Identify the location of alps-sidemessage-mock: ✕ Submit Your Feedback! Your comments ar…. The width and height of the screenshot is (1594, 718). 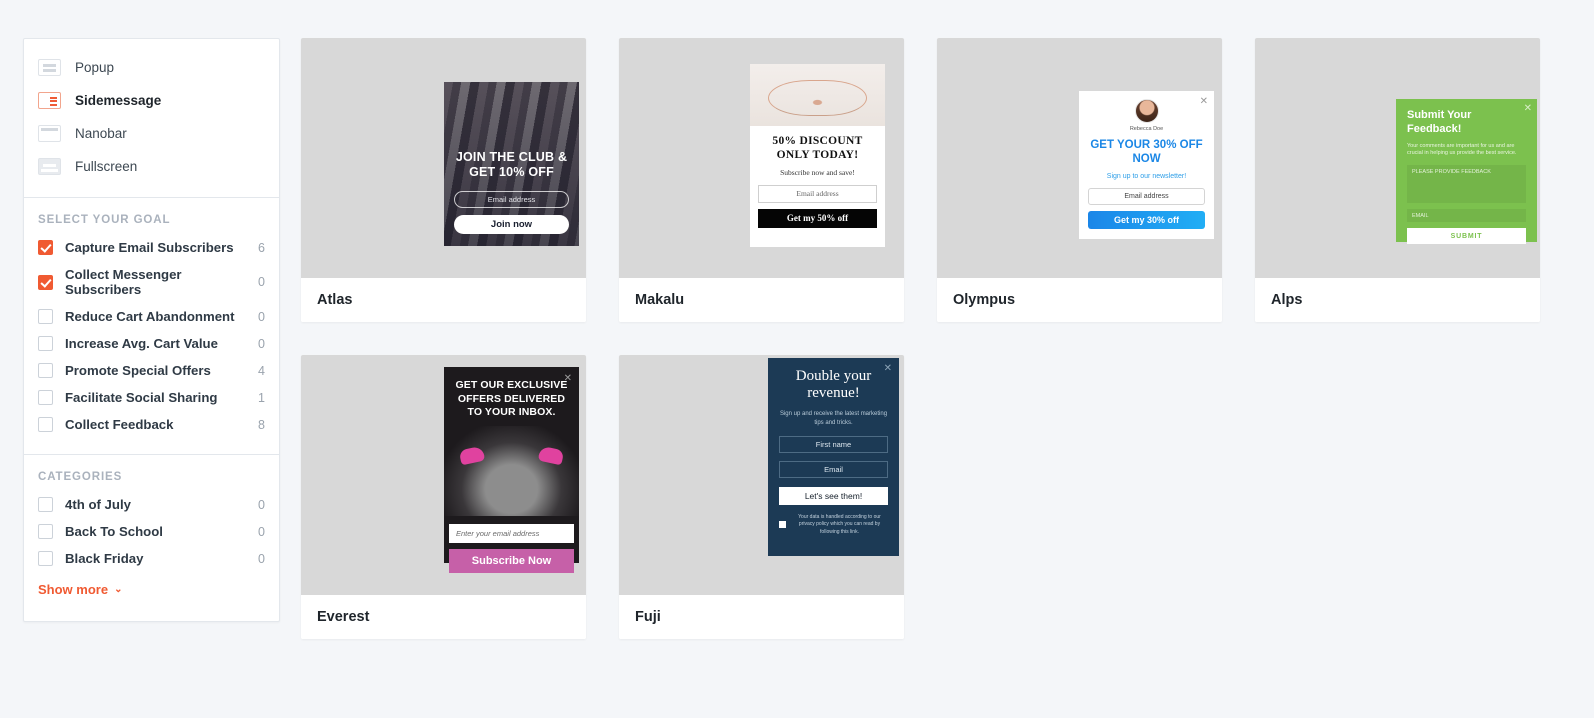
(1466, 172).